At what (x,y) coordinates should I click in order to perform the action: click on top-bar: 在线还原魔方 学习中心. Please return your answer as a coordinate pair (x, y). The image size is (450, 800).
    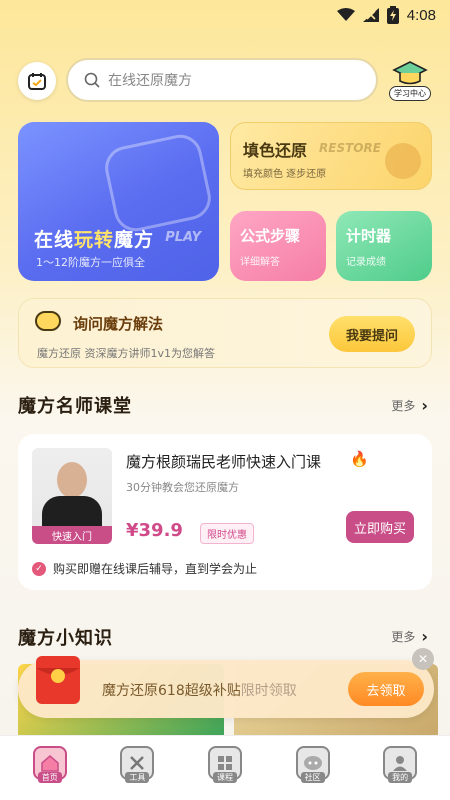
    Looking at the image, I should click on (225, 81).